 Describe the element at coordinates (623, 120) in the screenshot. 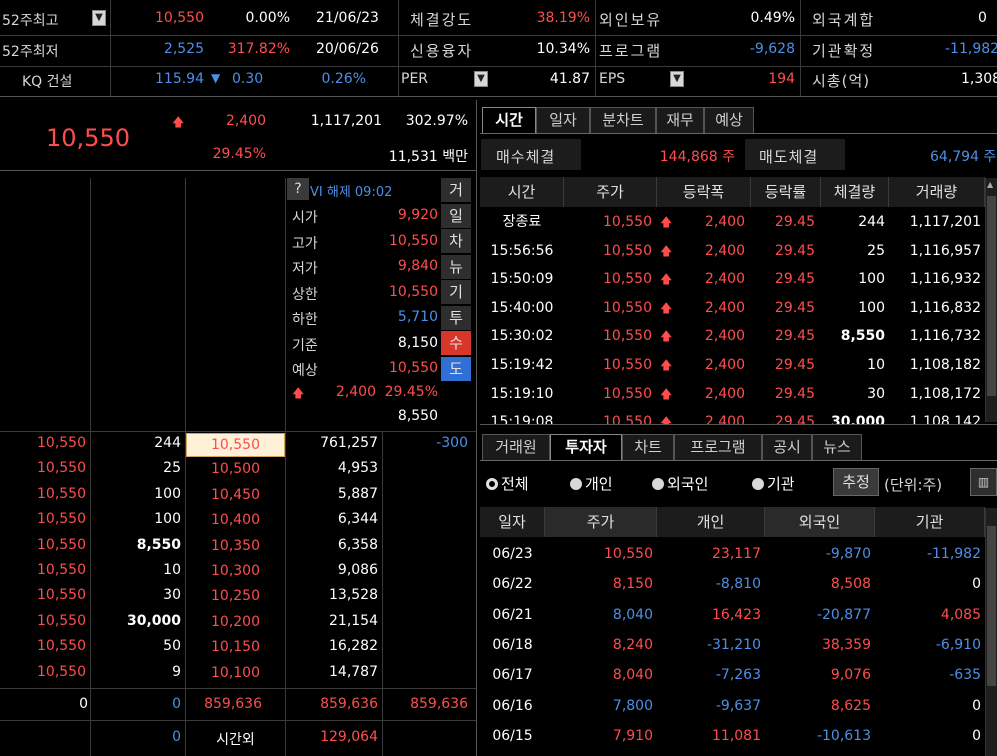

I see `tab-2: 분차트` at that location.